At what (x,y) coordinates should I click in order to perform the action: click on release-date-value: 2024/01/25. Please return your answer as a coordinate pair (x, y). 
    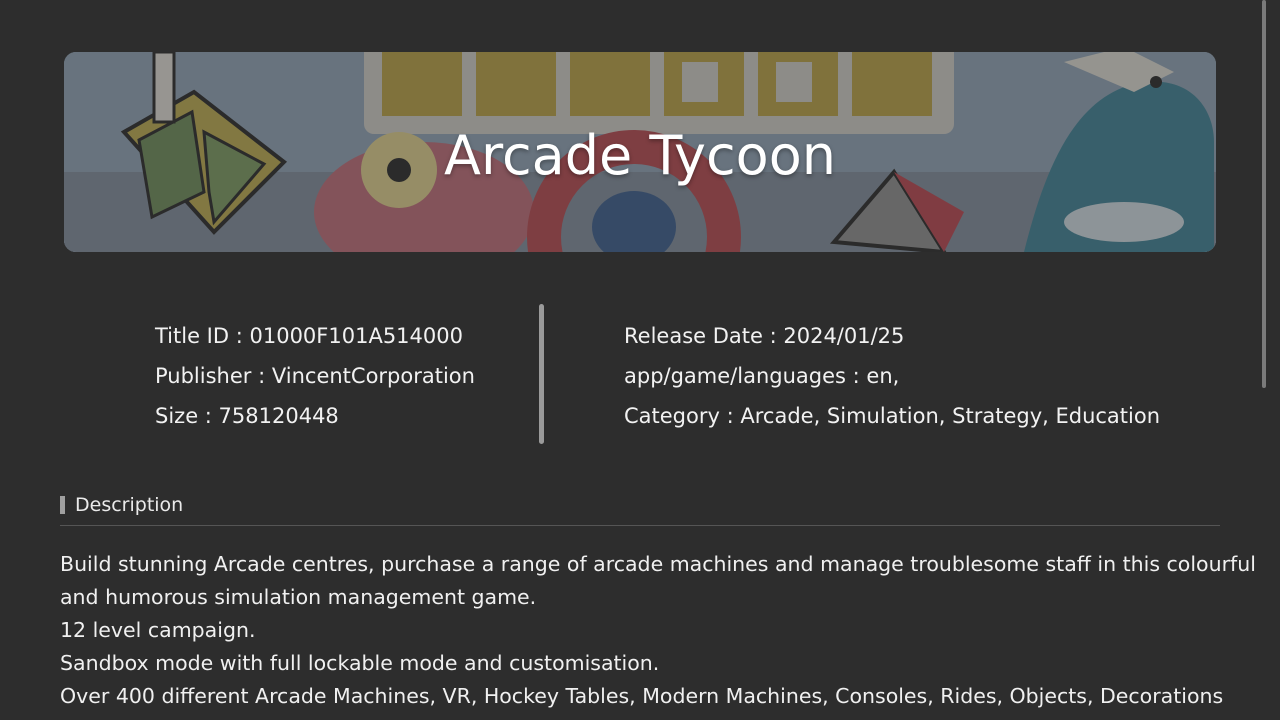
    Looking at the image, I should click on (844, 336).